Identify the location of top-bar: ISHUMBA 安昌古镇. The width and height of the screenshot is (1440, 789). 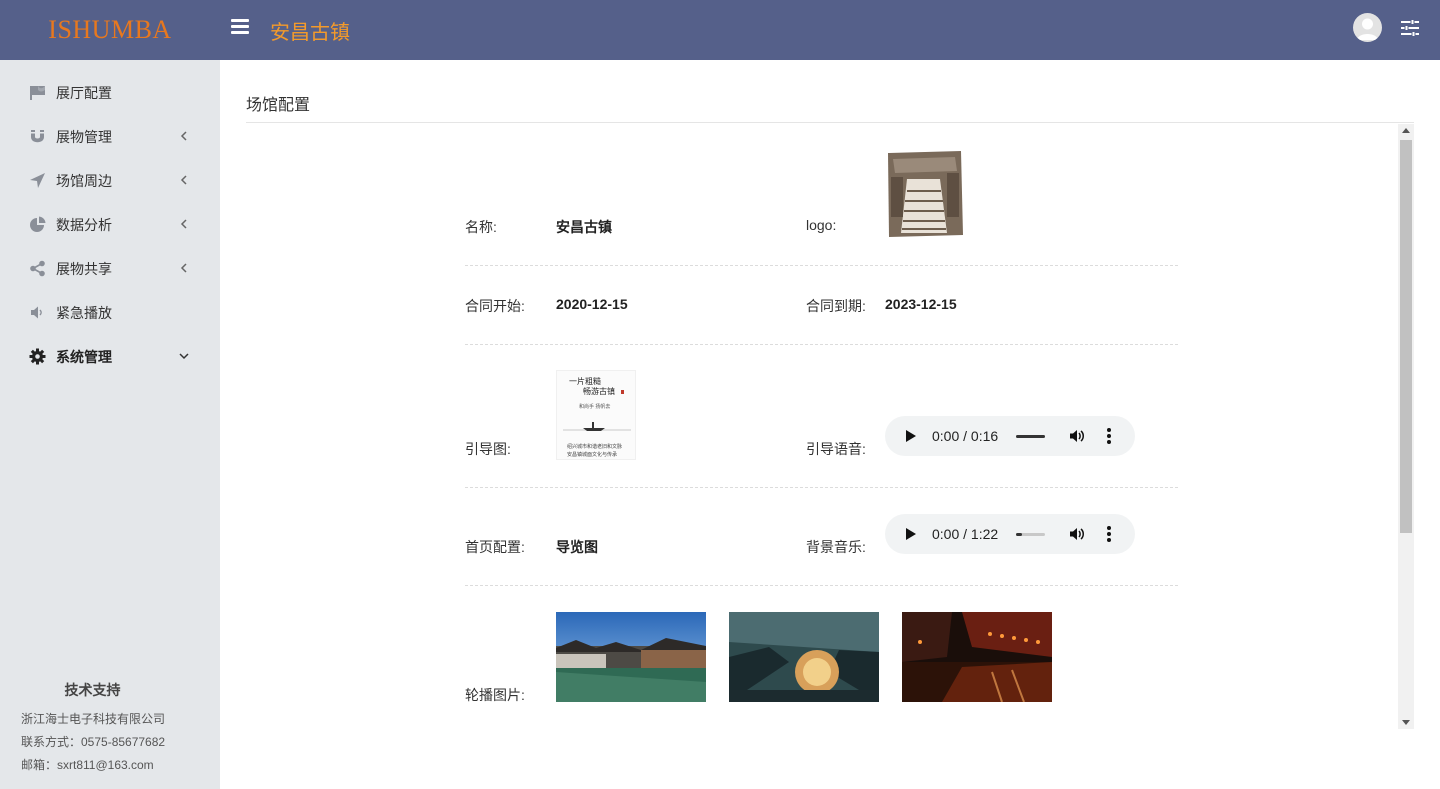
(720, 30).